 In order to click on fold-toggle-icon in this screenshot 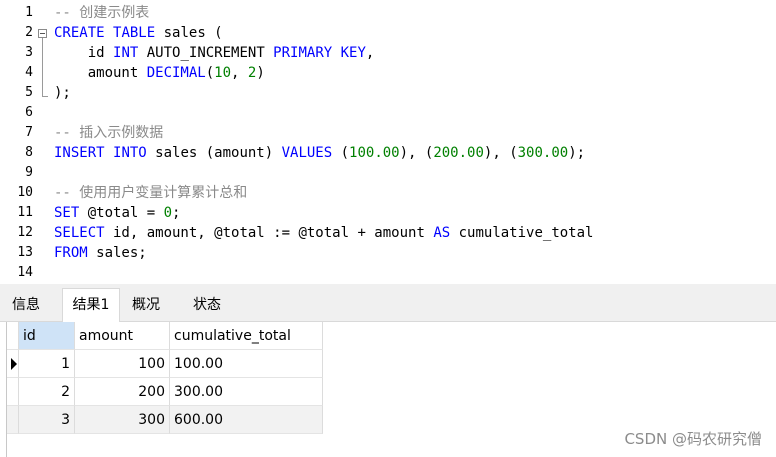, I will do `click(42, 33)`.